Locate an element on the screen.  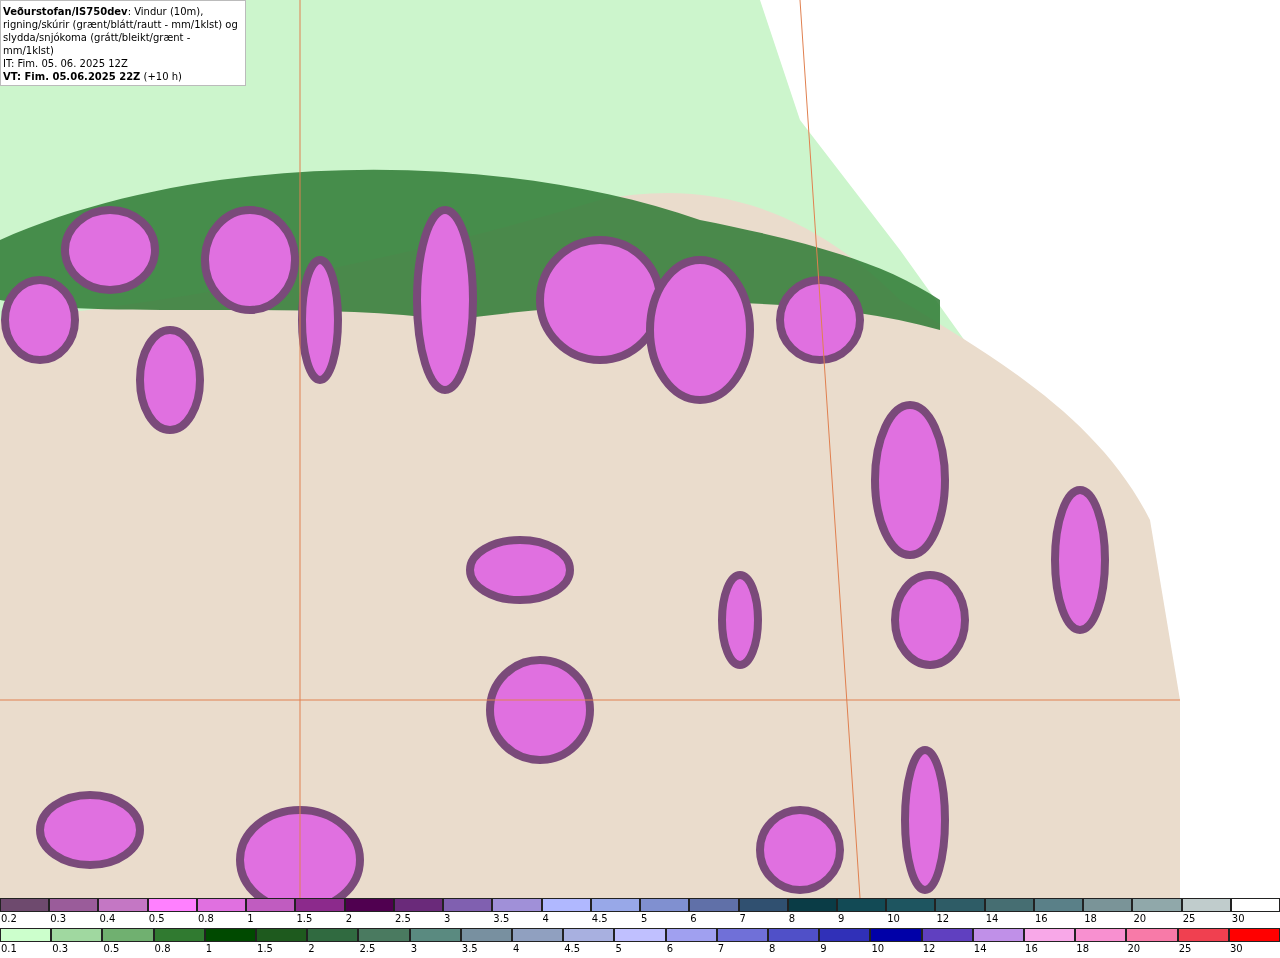
legend-label: 0.1 is located at coordinates (9, 949).